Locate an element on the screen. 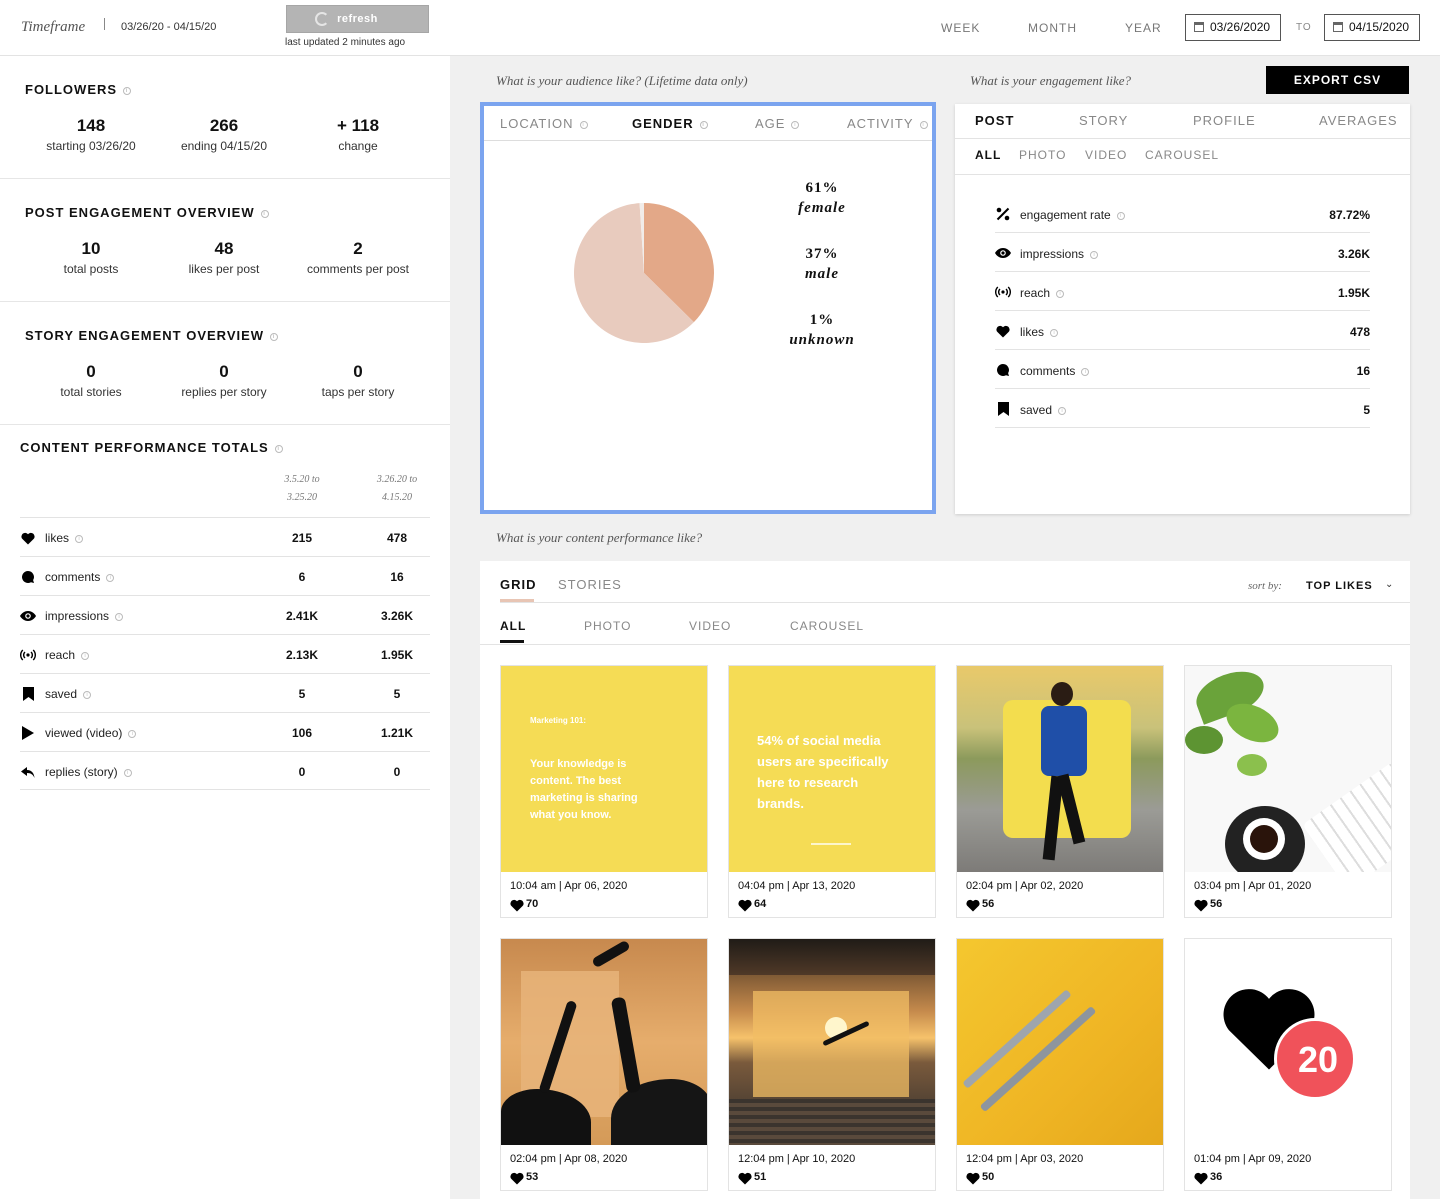 The height and width of the screenshot is (1199, 1440). post-tile: 02:04 pm | Apr 02, 2020 56 is located at coordinates (1060, 791).